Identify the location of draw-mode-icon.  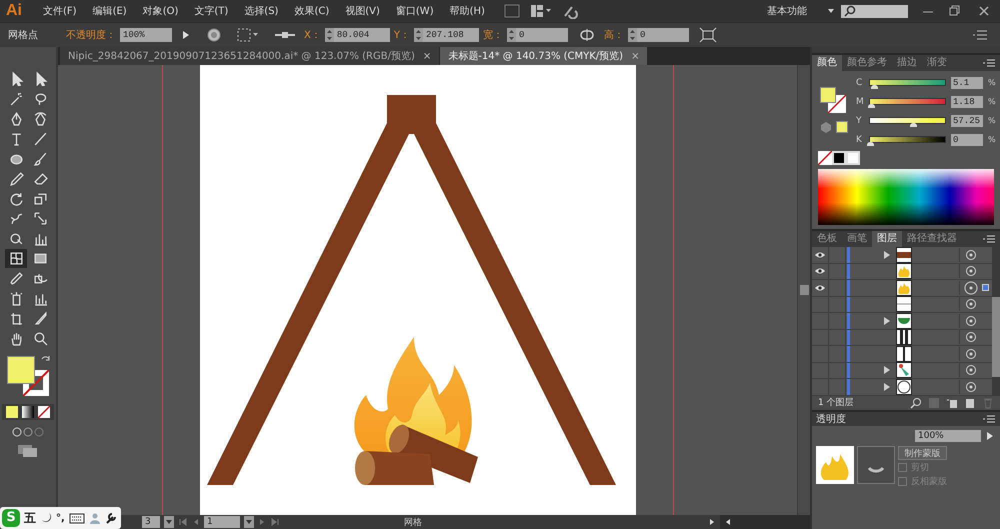
(28, 432).